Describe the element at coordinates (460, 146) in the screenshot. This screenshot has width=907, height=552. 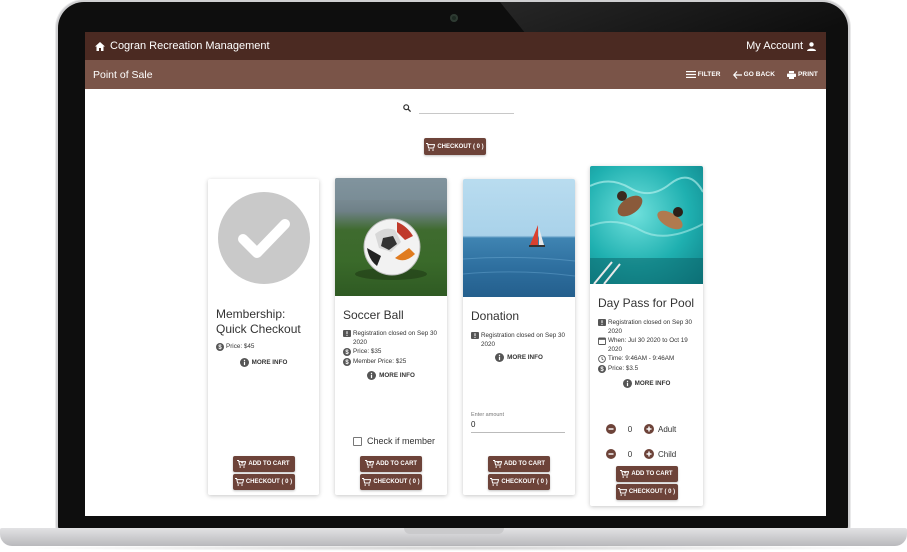
I see `checkout-label: CHECKOUT ( 0 )` at that location.